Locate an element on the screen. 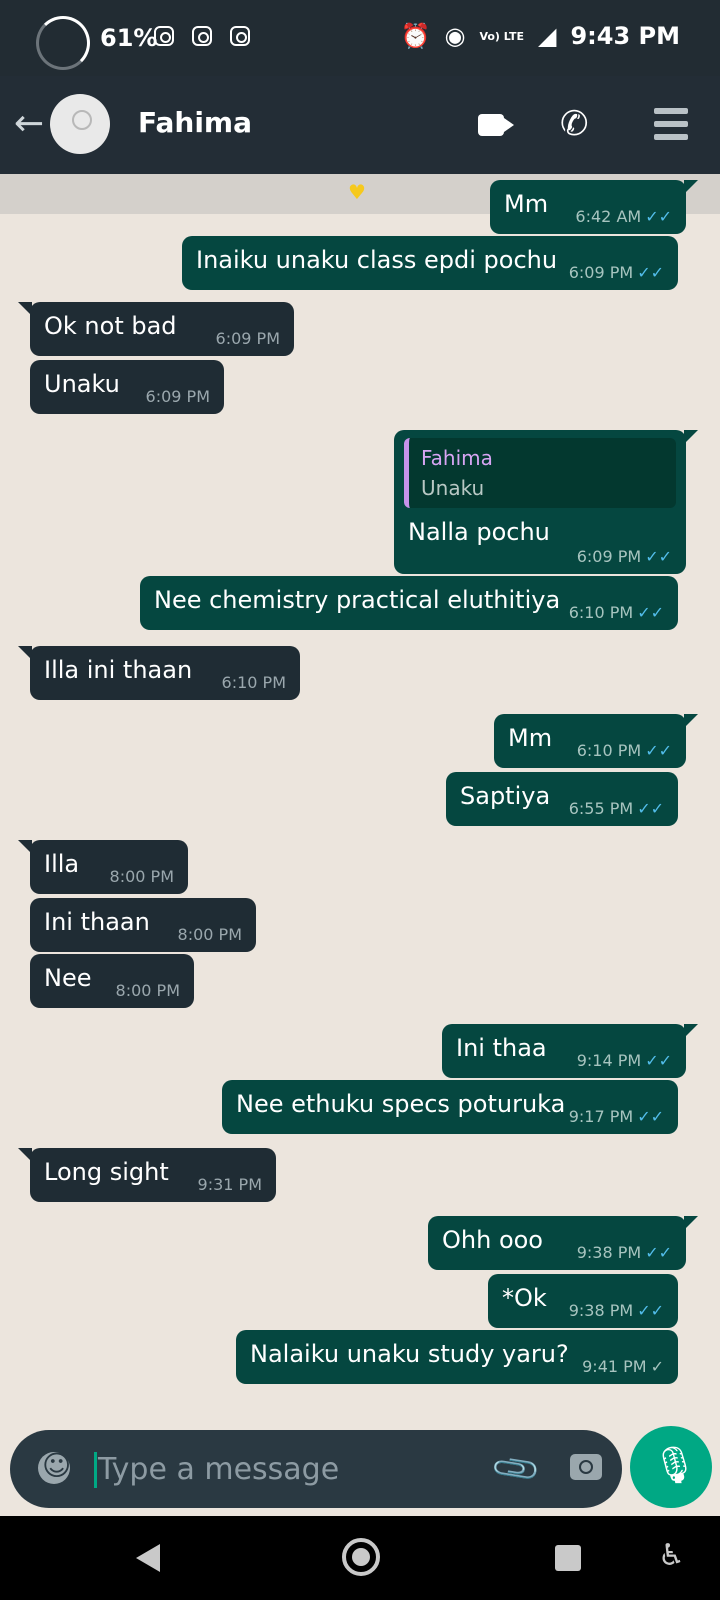 The height and width of the screenshot is (1600, 720). outgoing-message: Nee ethuku specs poturuka 9:17 PM ✓✓ is located at coordinates (450, 1107).